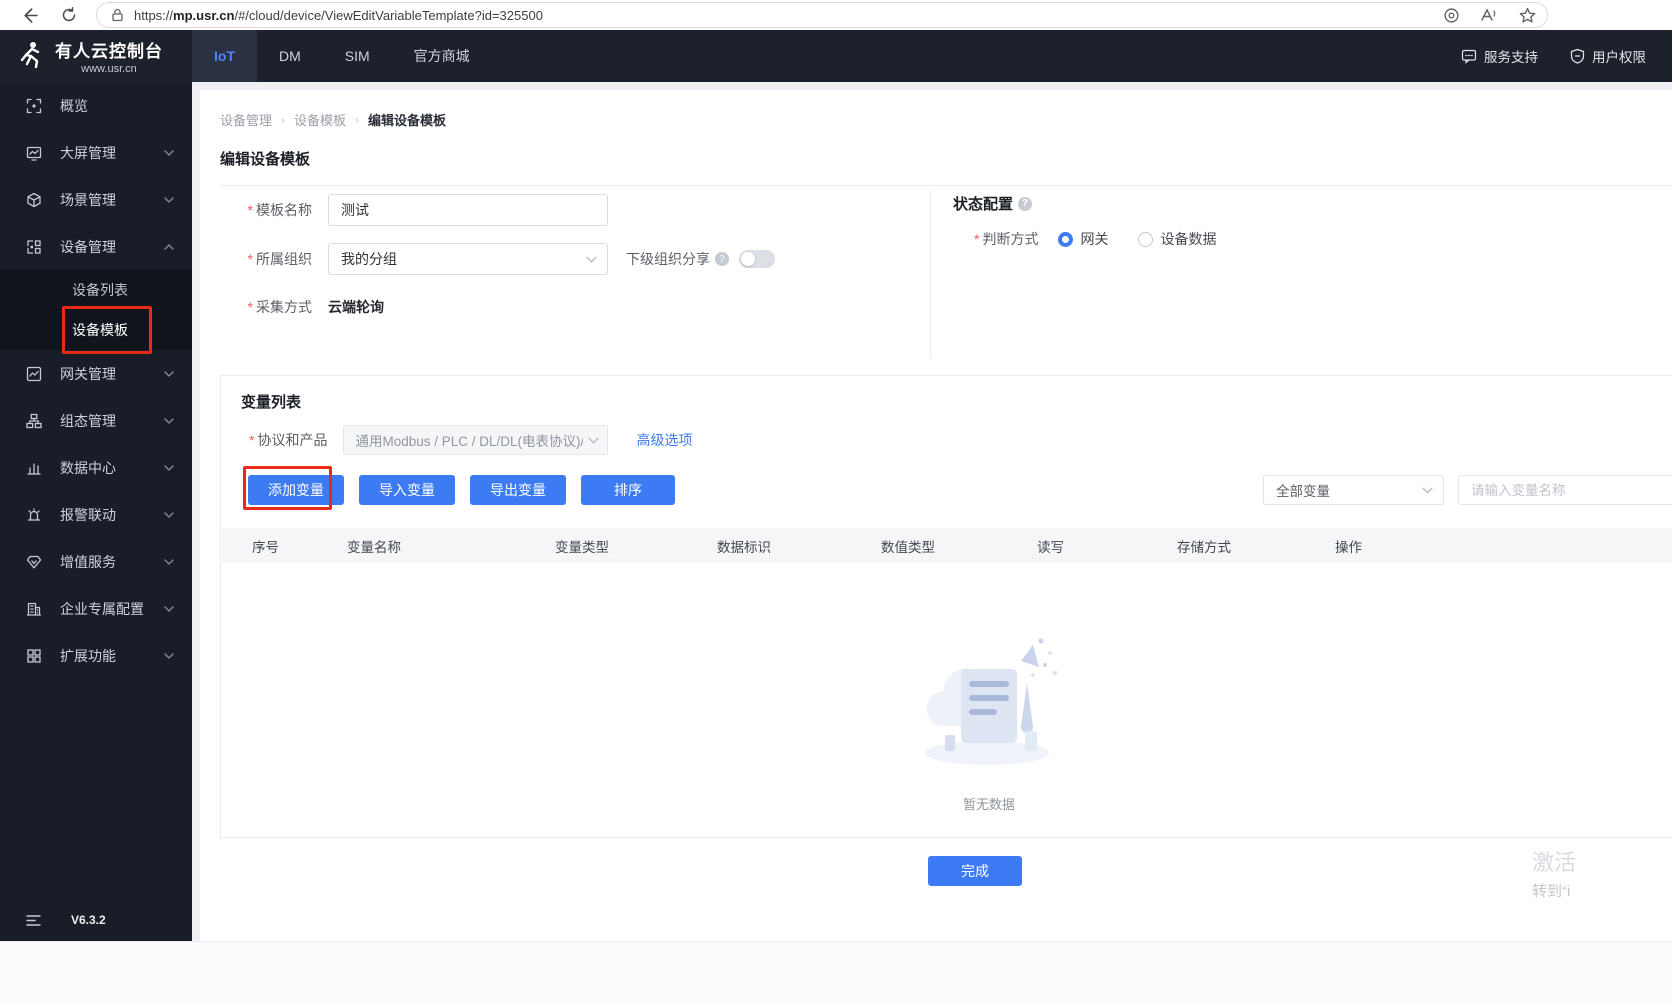  What do you see at coordinates (88, 373) in the screenshot?
I see `sidebar-item-label: 网关管理` at bounding box center [88, 373].